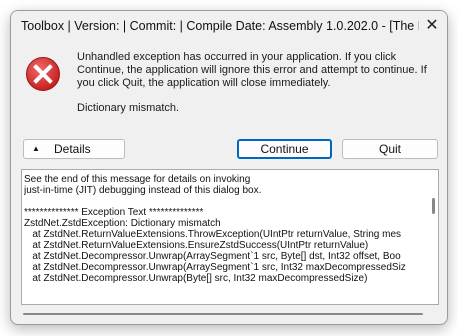  I want to click on close-icon: ✕, so click(432, 26).